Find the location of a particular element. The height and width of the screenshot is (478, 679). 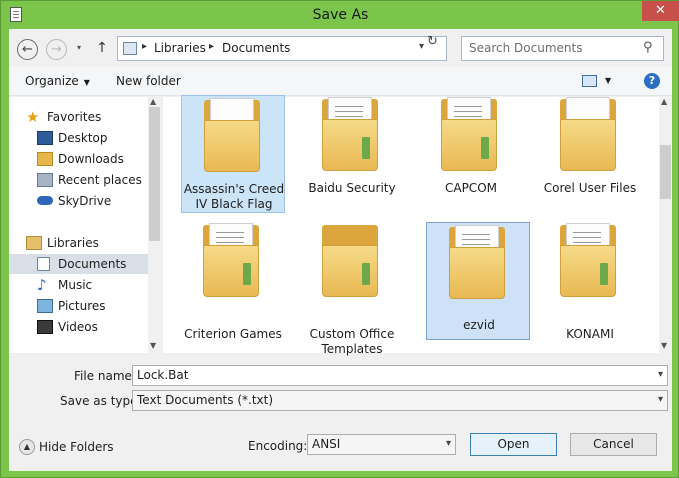

sidebar-item-pictures: Pictures is located at coordinates (79, 306).